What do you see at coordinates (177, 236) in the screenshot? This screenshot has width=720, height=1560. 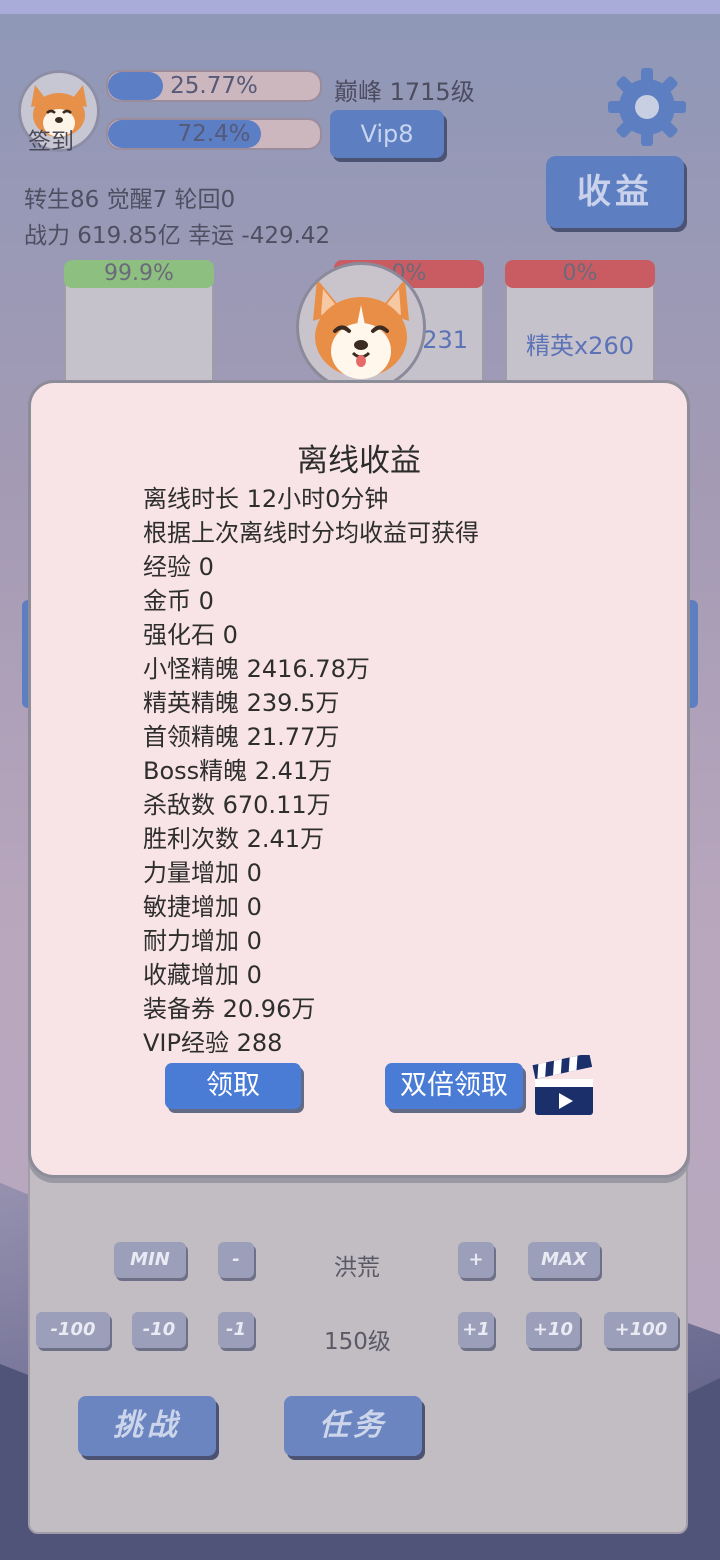 I see `power-luck-stats: 战力 619.85亿 幸运 -429.42` at bounding box center [177, 236].